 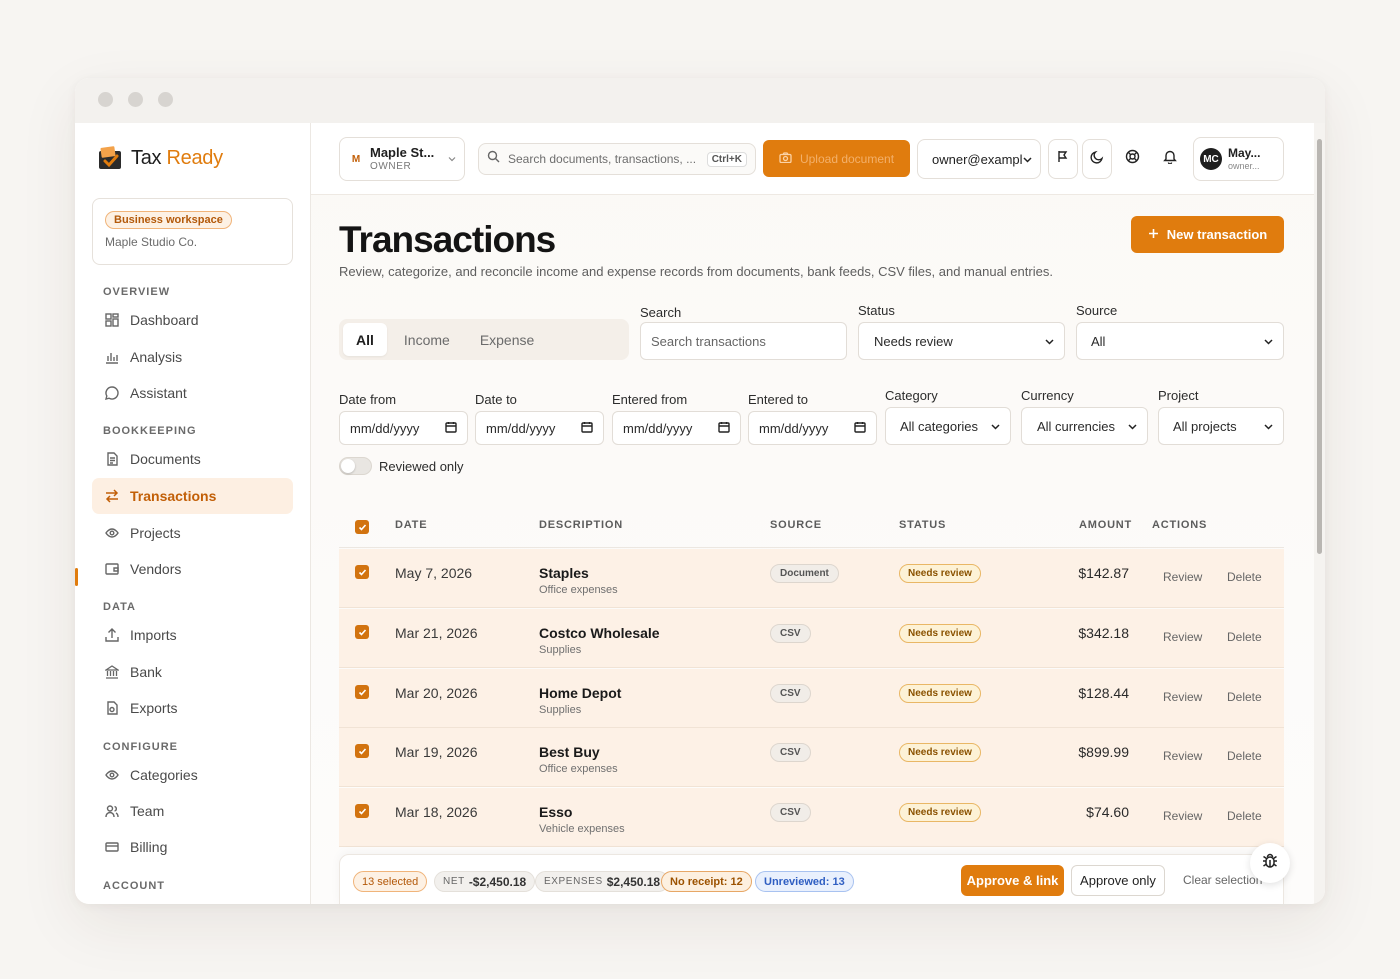 What do you see at coordinates (1319, 346) in the screenshot?
I see `scrollbar-thumb` at bounding box center [1319, 346].